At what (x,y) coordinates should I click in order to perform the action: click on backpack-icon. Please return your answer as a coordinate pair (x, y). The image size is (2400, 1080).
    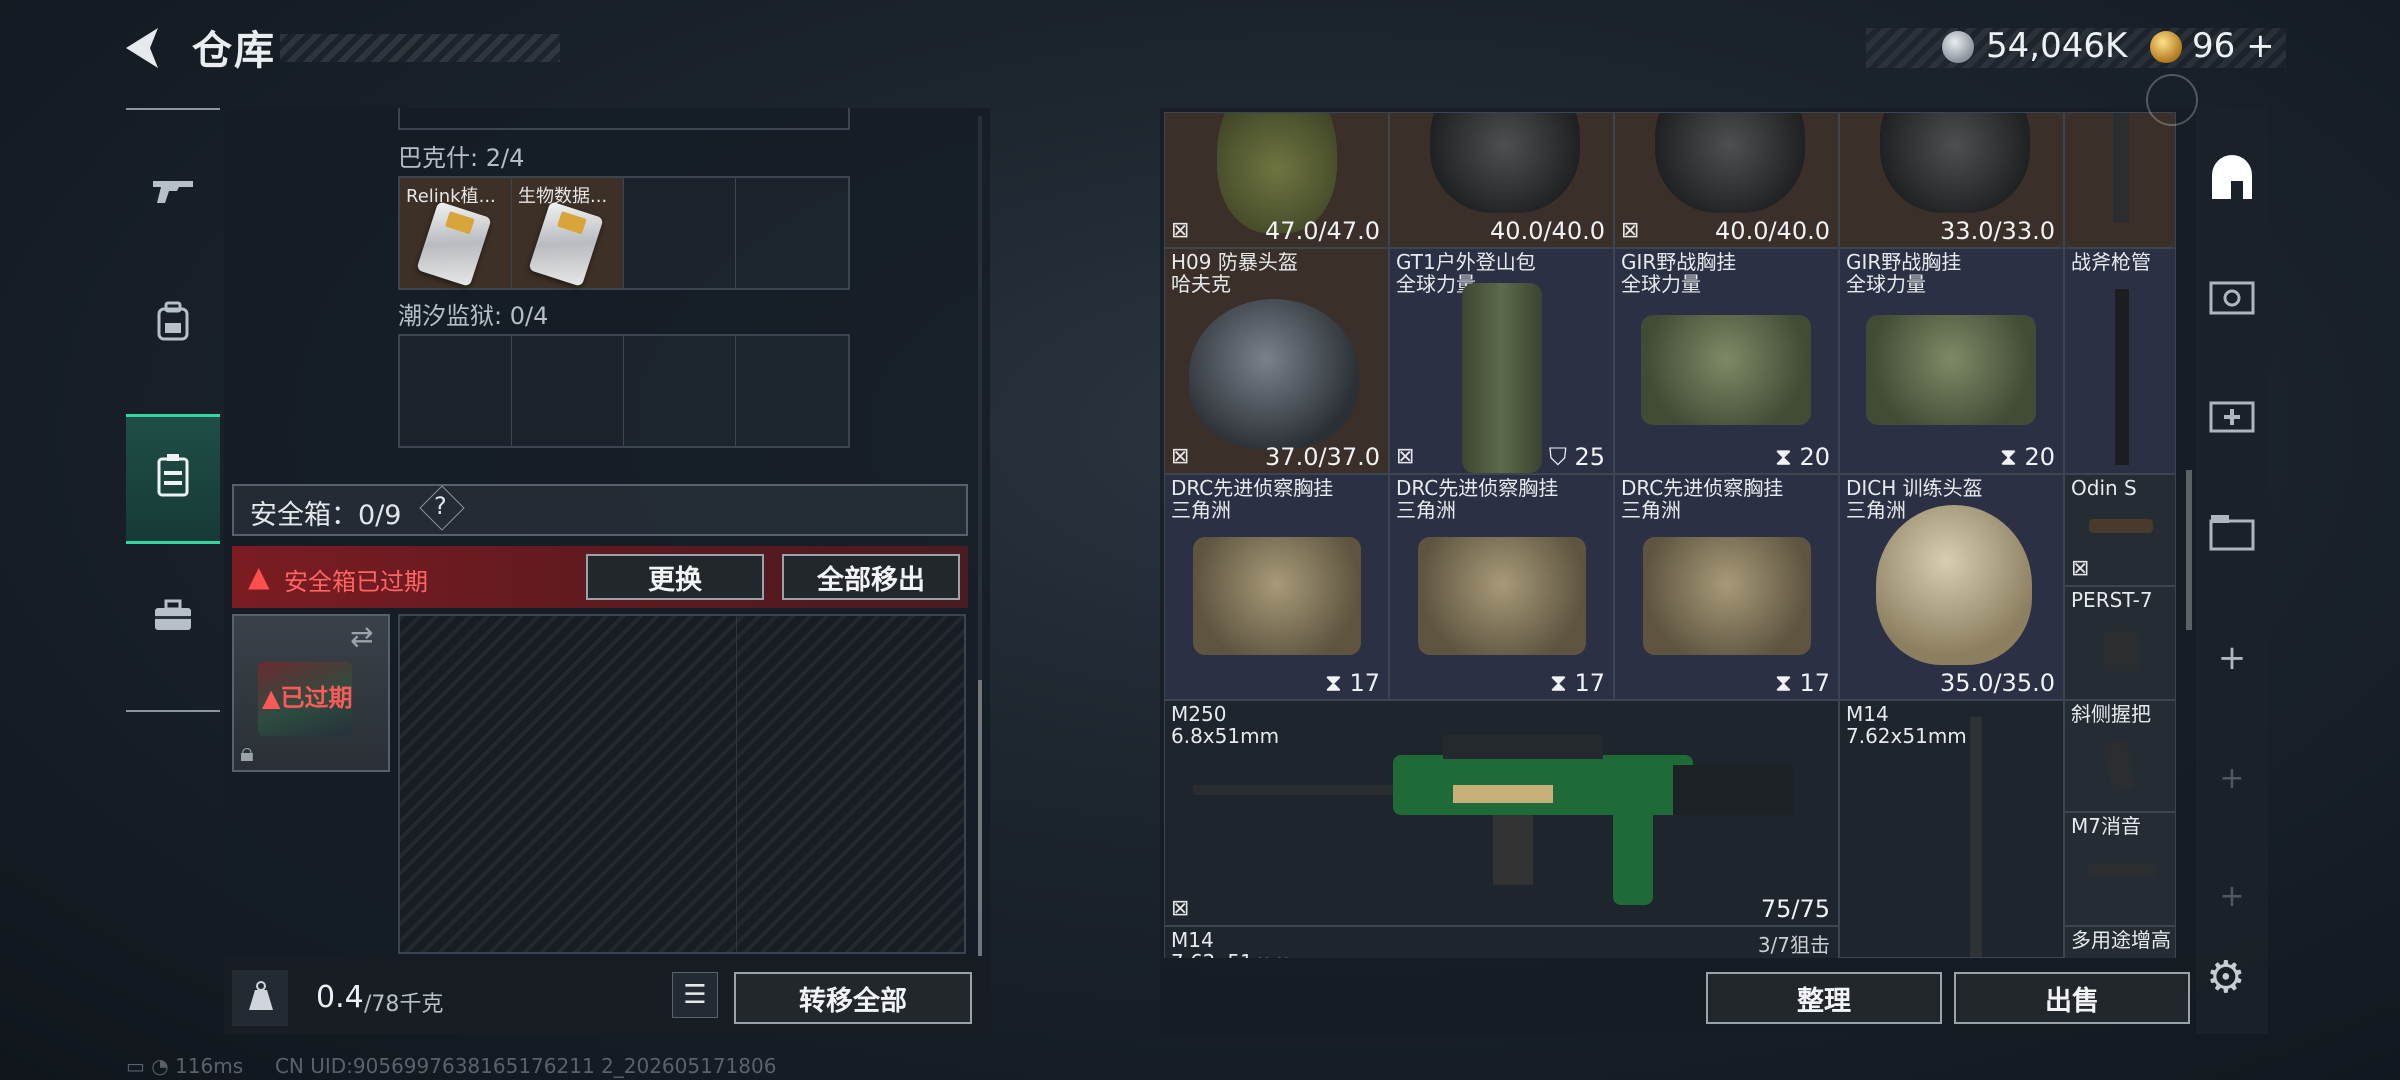
    Looking at the image, I should click on (173, 325).